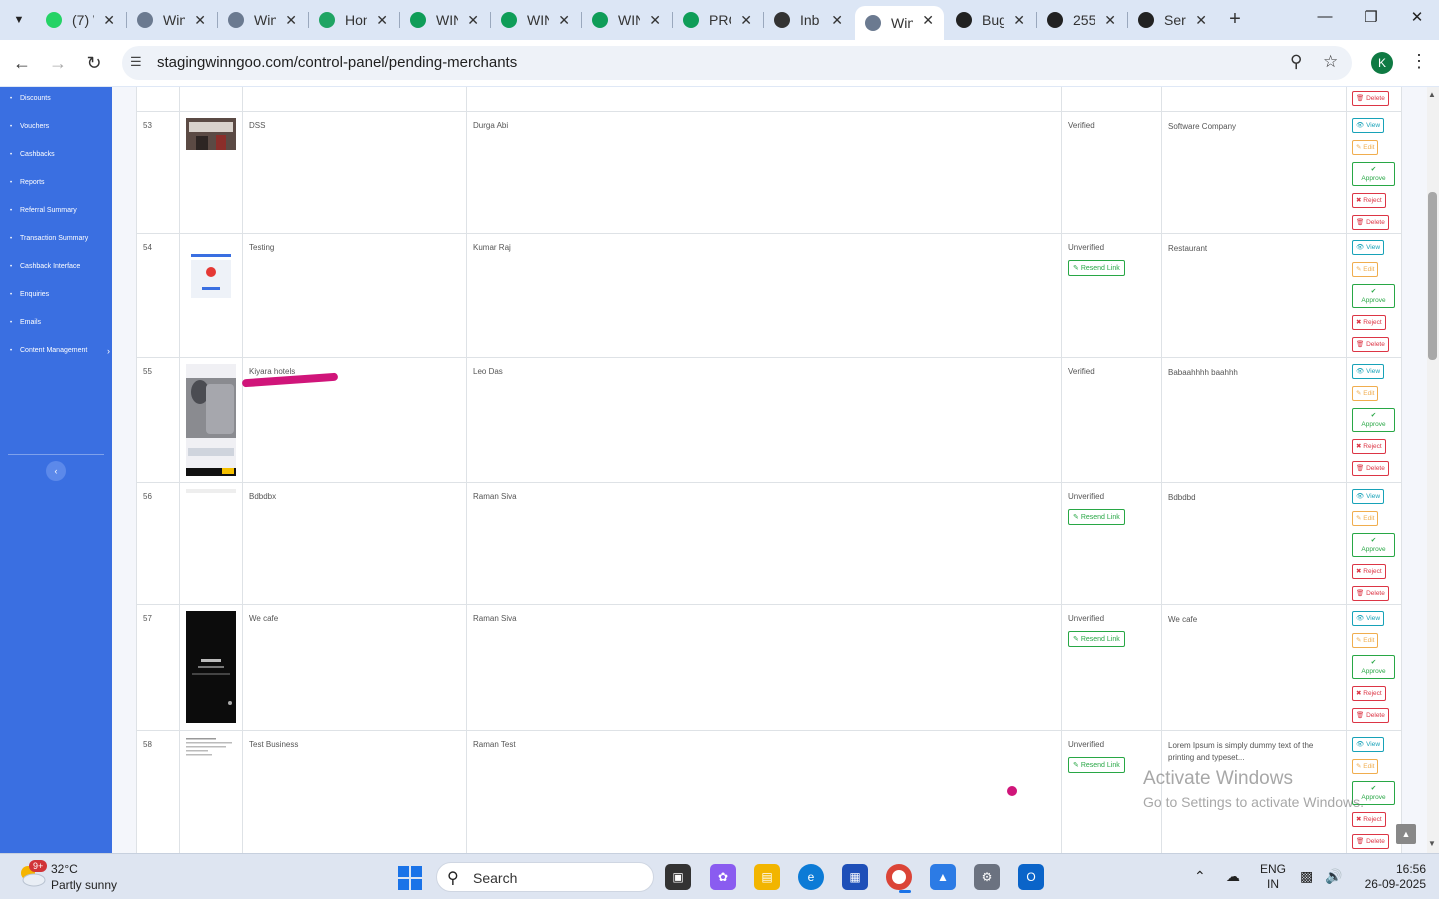 The image size is (1439, 899). What do you see at coordinates (1432, 94) in the screenshot?
I see `scroll-up-arrow-icon: ▲` at bounding box center [1432, 94].